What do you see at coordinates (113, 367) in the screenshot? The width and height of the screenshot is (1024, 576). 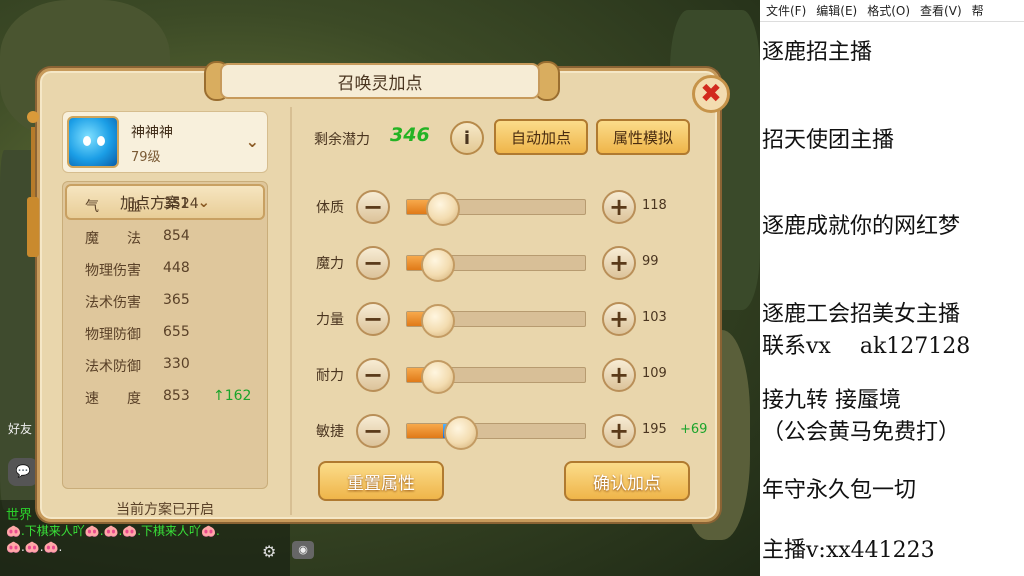 I see `stat-label: 法术防御` at bounding box center [113, 367].